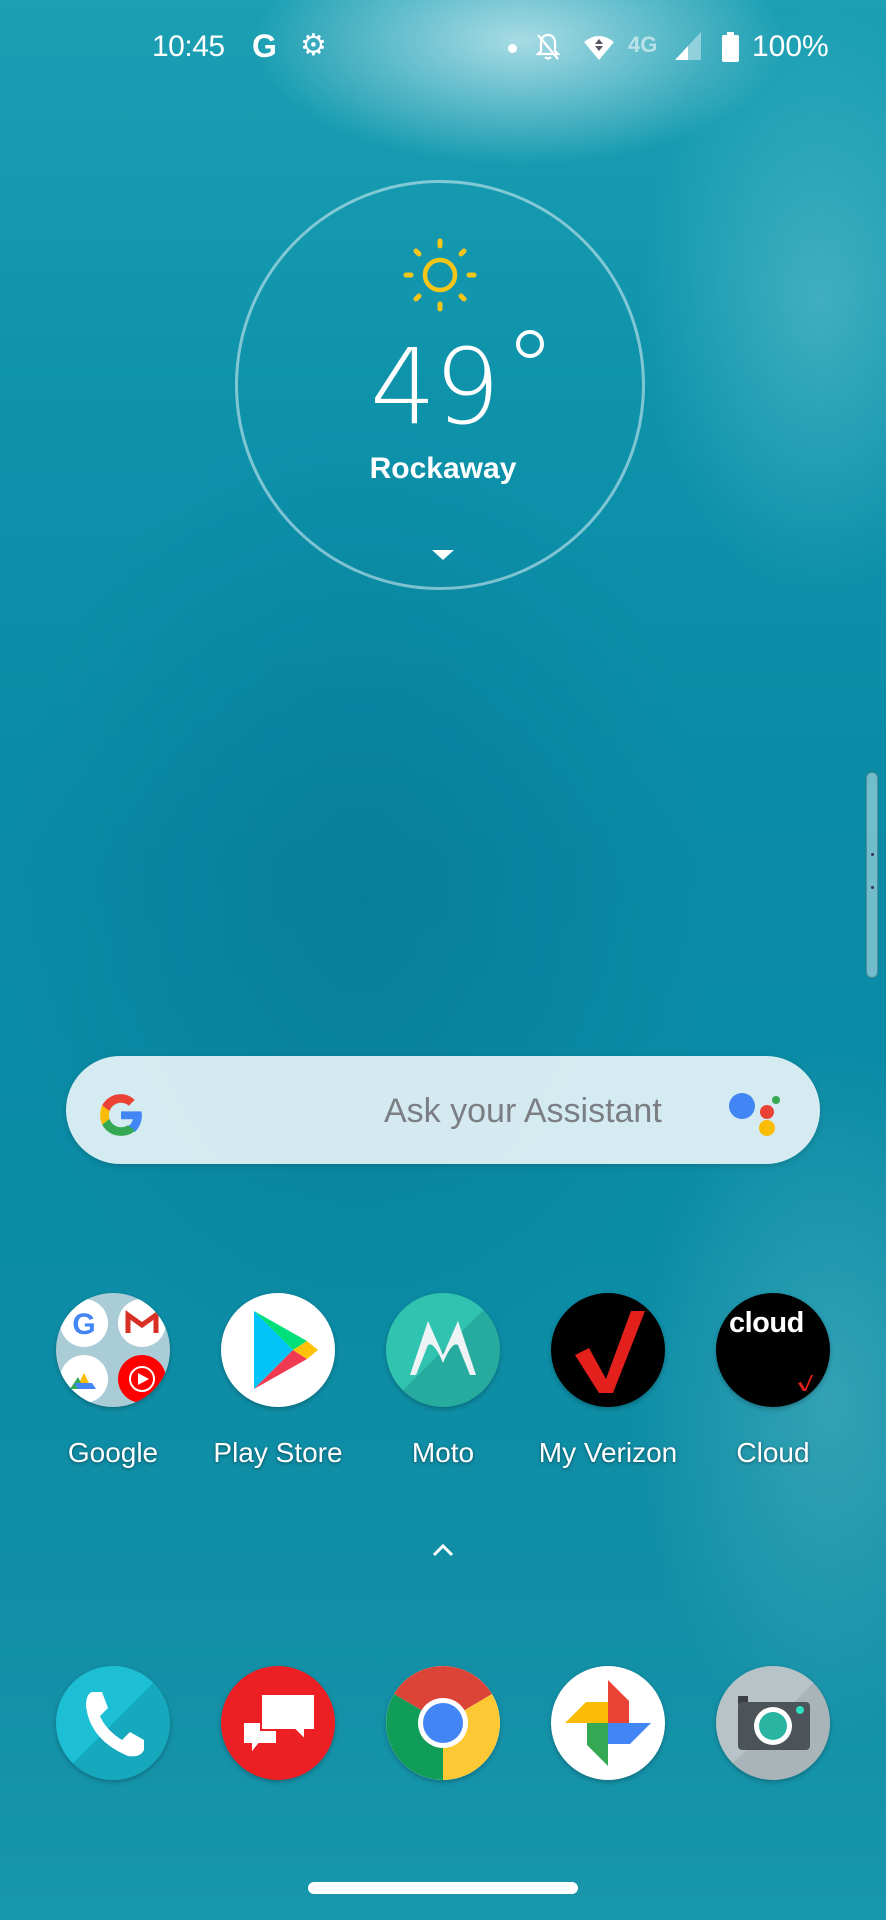  What do you see at coordinates (113, 1452) in the screenshot?
I see `app-label: Google` at bounding box center [113, 1452].